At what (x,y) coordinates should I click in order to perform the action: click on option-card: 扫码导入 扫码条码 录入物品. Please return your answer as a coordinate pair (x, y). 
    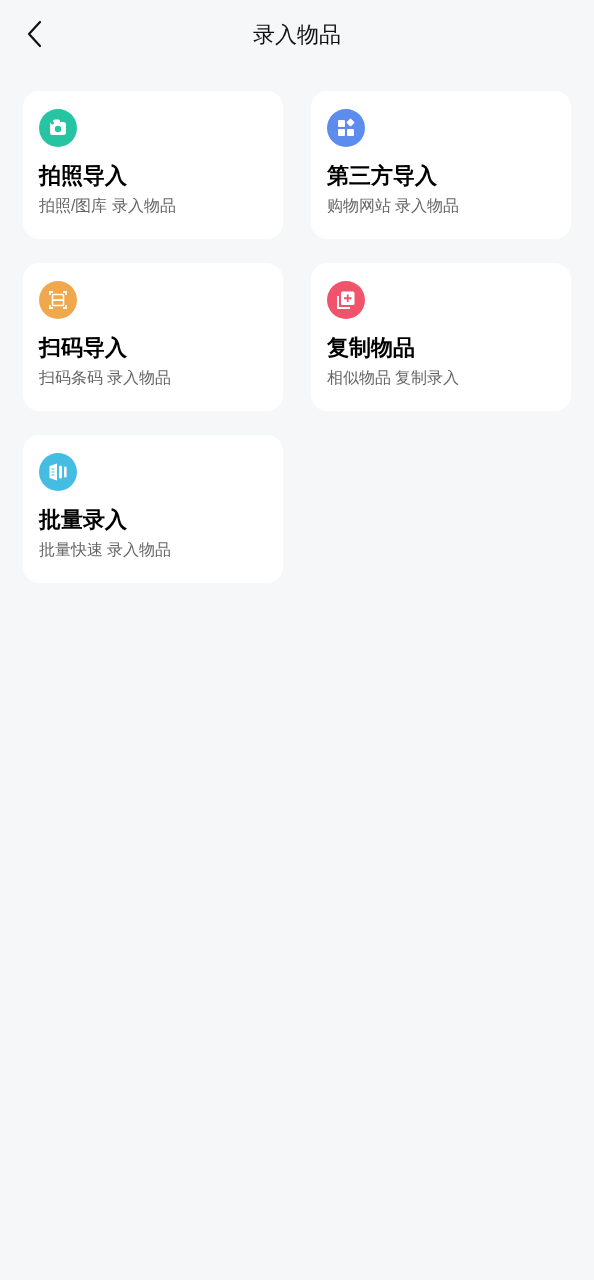
    Looking at the image, I should click on (153, 337).